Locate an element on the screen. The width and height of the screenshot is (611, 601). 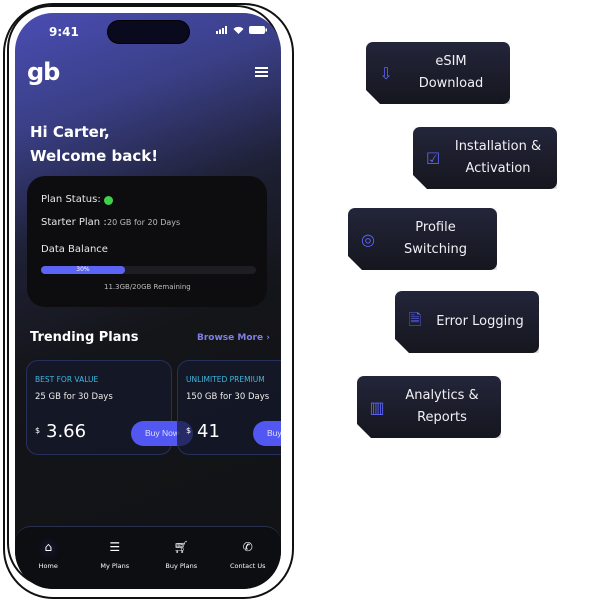
home-icon: ⌂ is located at coordinates (48, 547).